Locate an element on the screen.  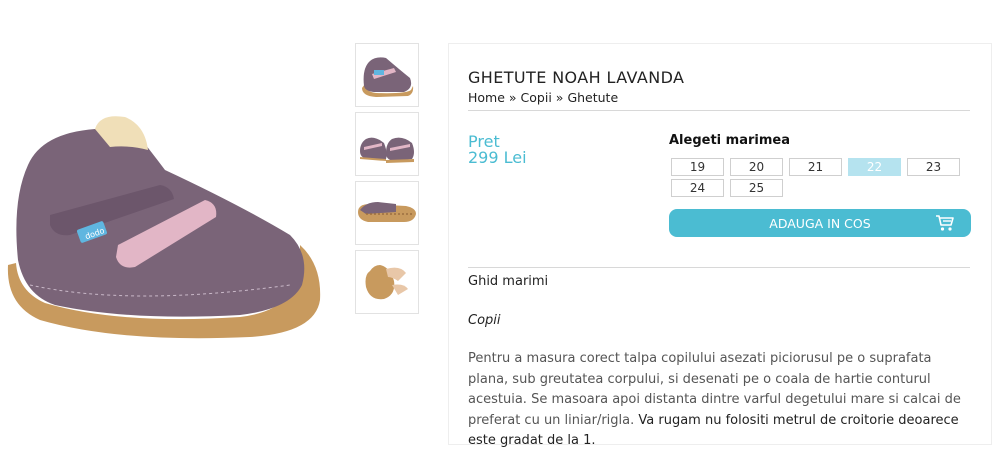
size-option-25: 25 is located at coordinates (756, 188).